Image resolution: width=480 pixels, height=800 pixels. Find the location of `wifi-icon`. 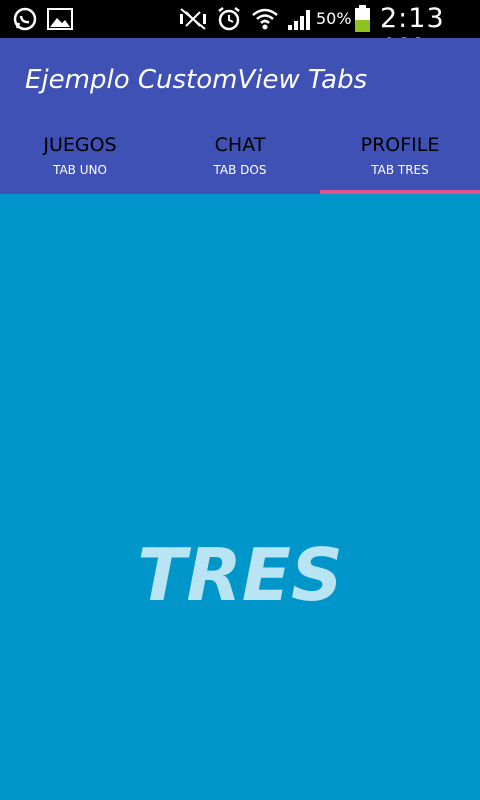

wifi-icon is located at coordinates (265, 19).